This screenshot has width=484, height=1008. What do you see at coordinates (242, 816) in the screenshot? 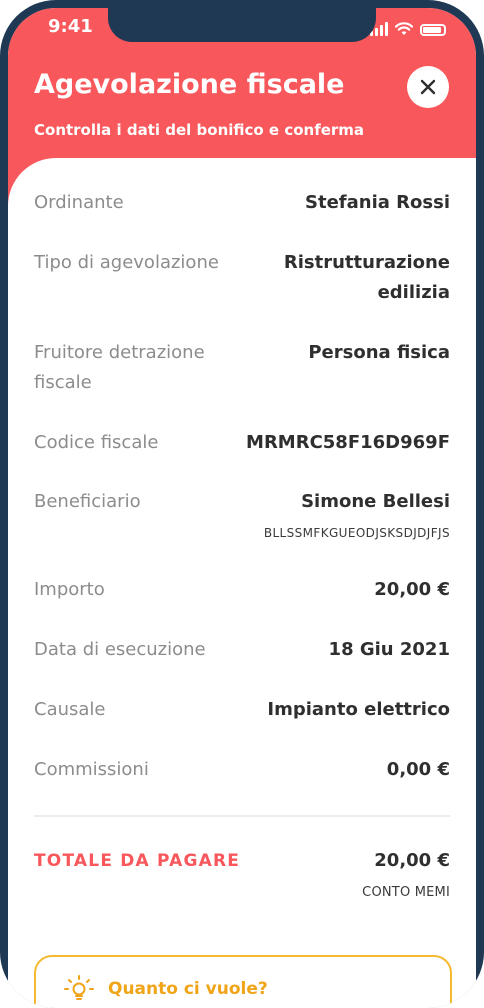
I see `divider` at bounding box center [242, 816].